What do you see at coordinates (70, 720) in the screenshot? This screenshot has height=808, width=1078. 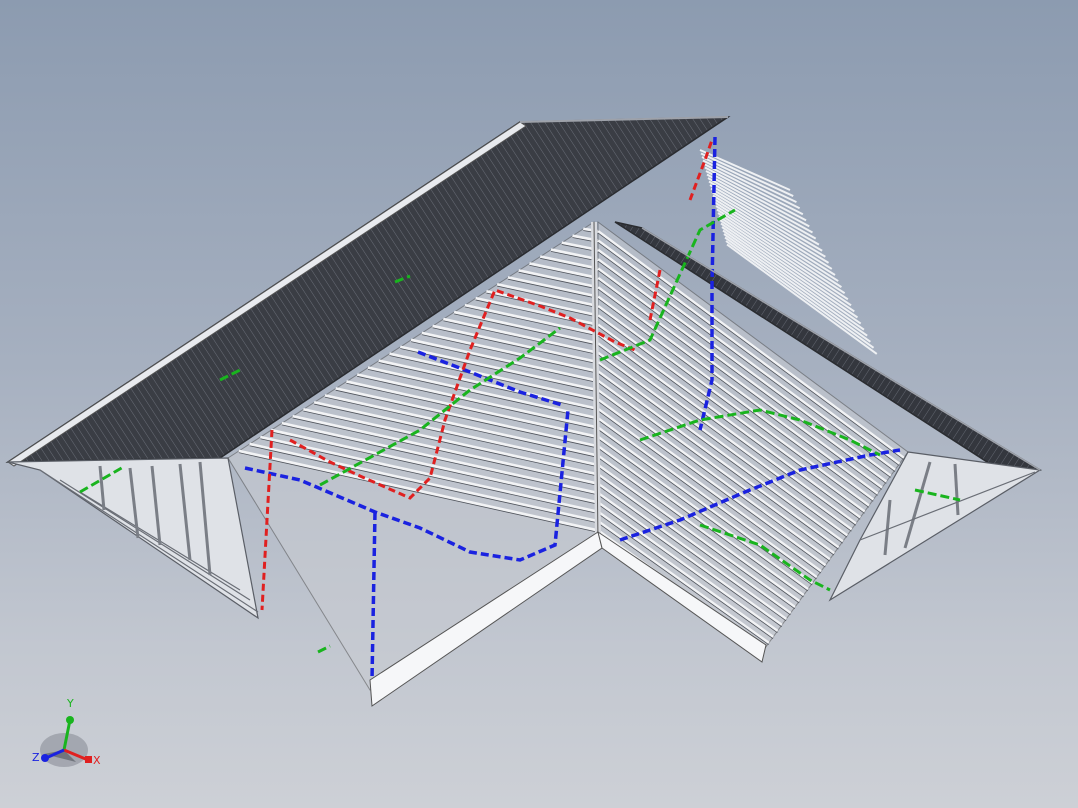 I see `y-axis-tip` at bounding box center [70, 720].